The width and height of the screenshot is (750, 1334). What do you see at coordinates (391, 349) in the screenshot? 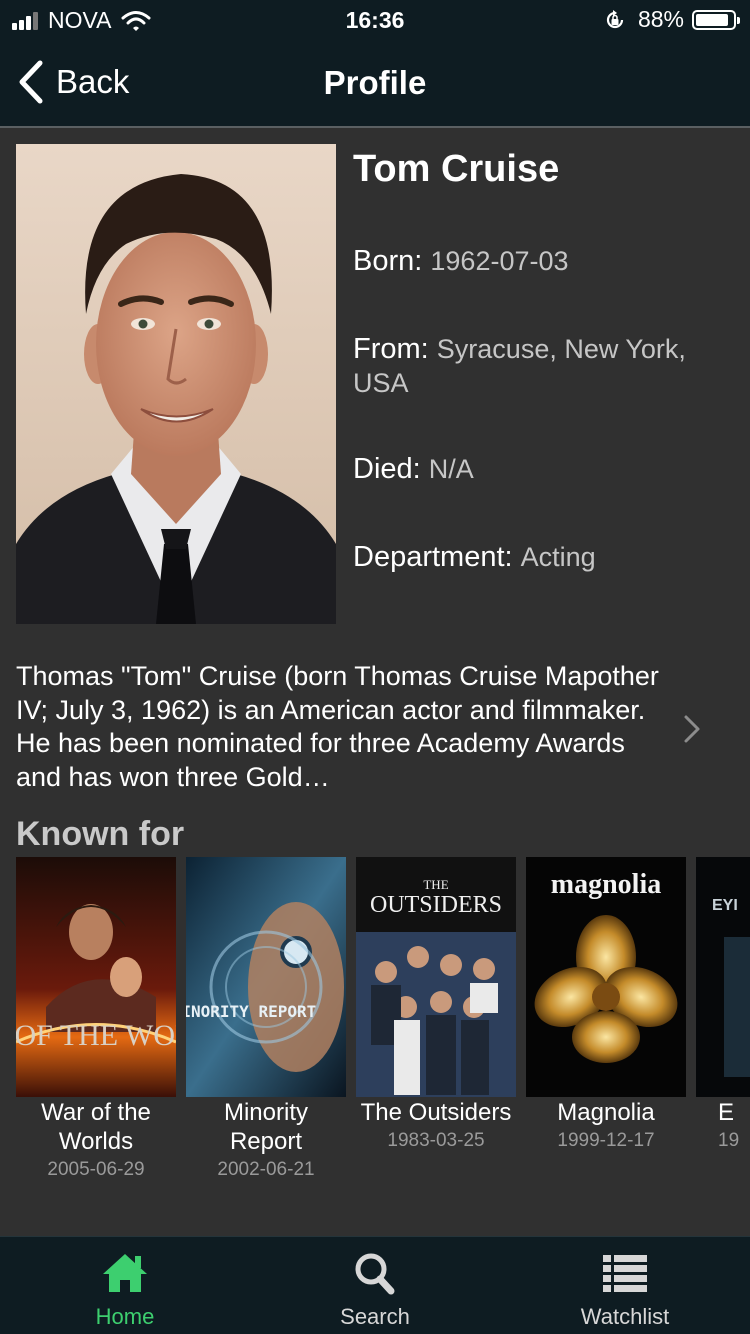
I see `from-label: From:` at bounding box center [391, 349].